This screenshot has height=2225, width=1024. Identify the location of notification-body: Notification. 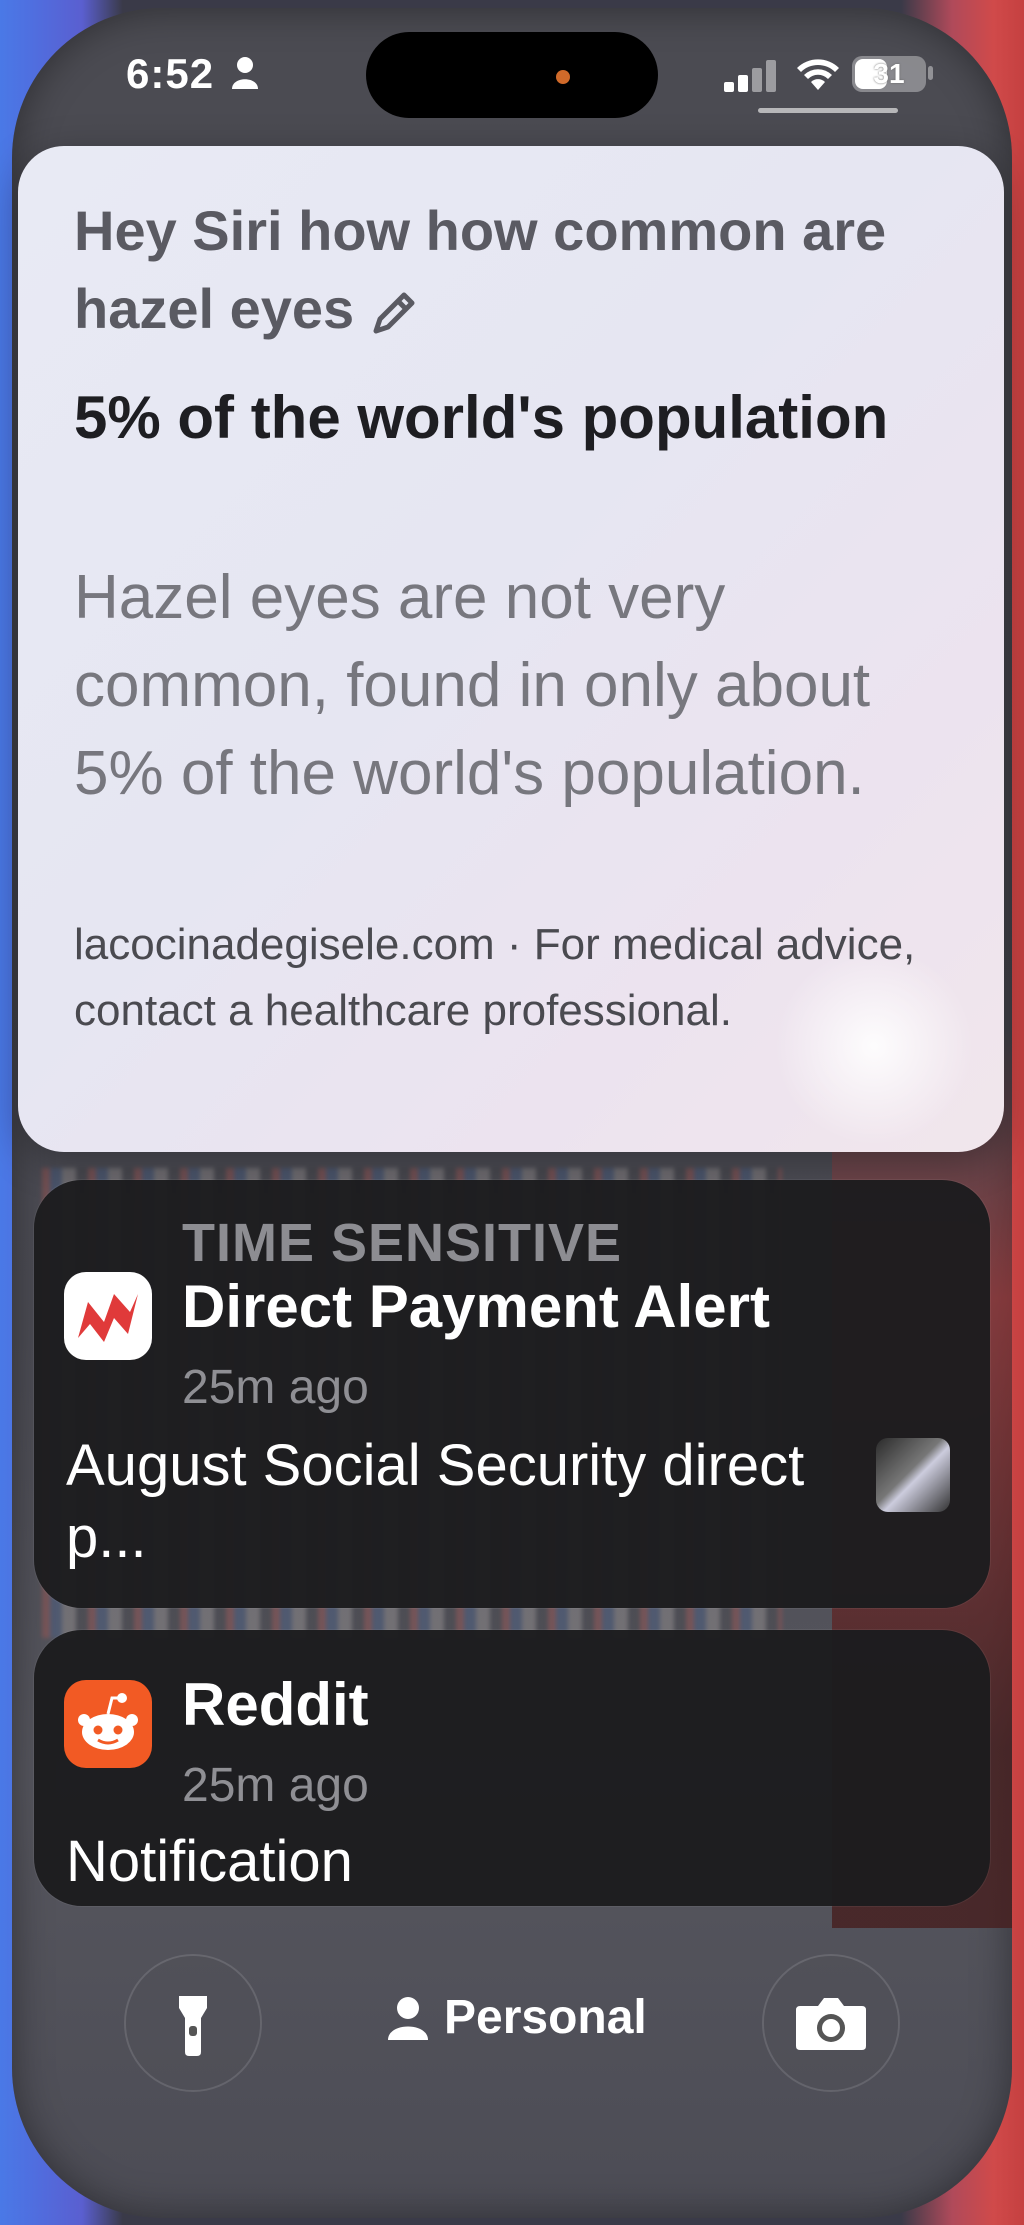
(209, 1861).